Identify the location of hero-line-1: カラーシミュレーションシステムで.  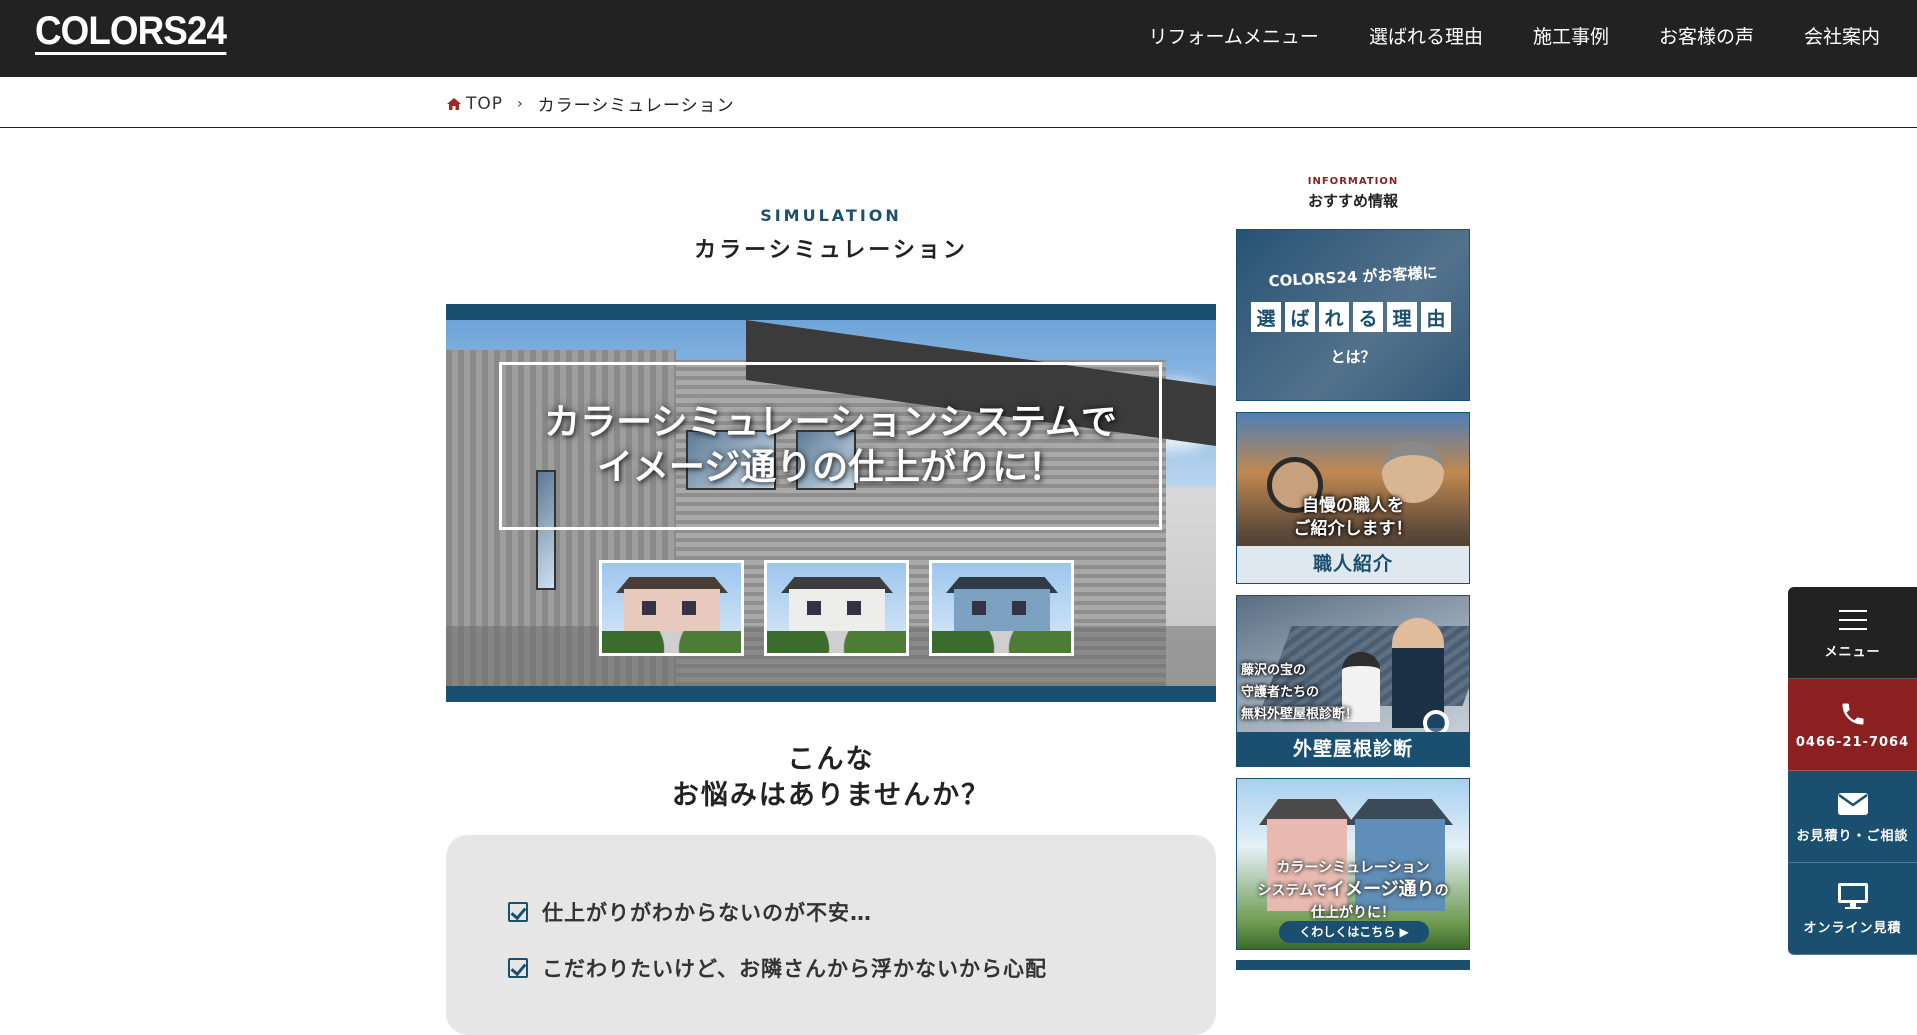
(830, 422).